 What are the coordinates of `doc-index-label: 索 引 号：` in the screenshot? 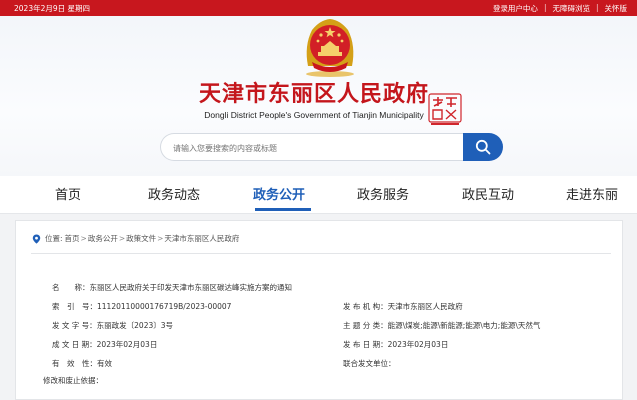 It's located at (74, 306).